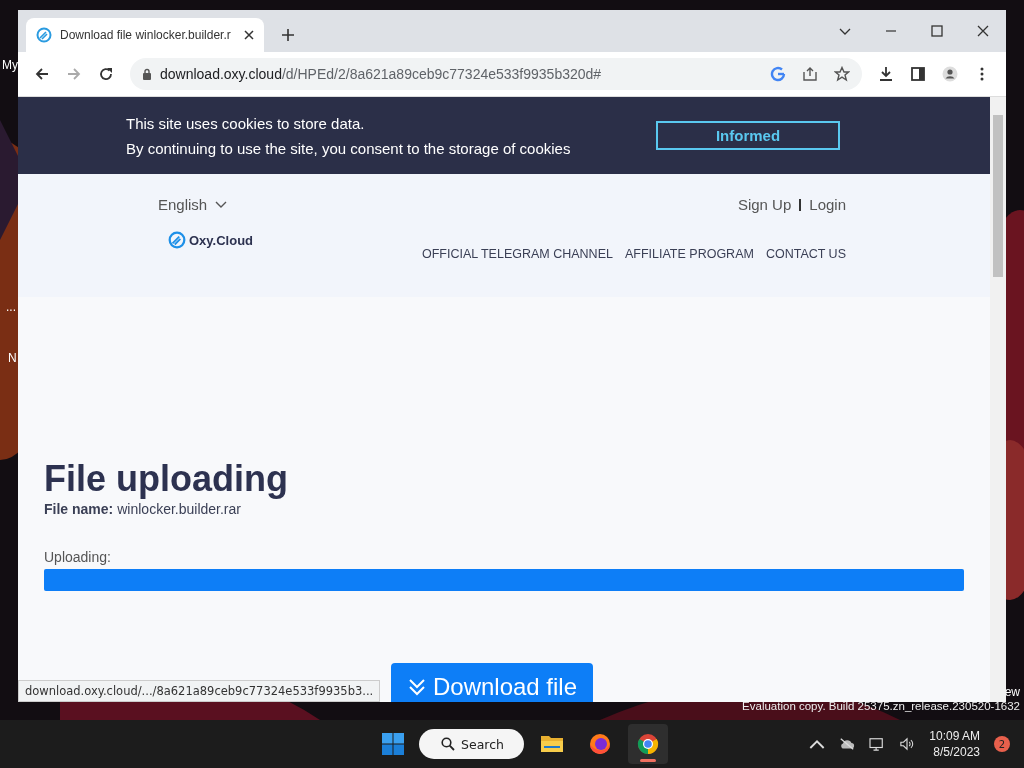 The width and height of the screenshot is (1024, 768). I want to click on clock-date: 8/5/2023, so click(956, 752).